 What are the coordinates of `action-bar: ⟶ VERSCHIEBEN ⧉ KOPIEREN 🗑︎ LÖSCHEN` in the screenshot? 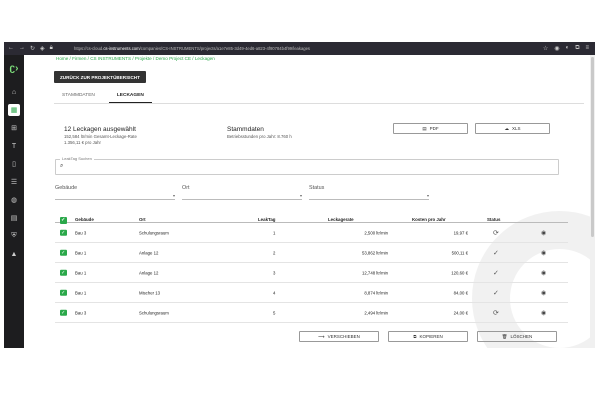 It's located at (428, 336).